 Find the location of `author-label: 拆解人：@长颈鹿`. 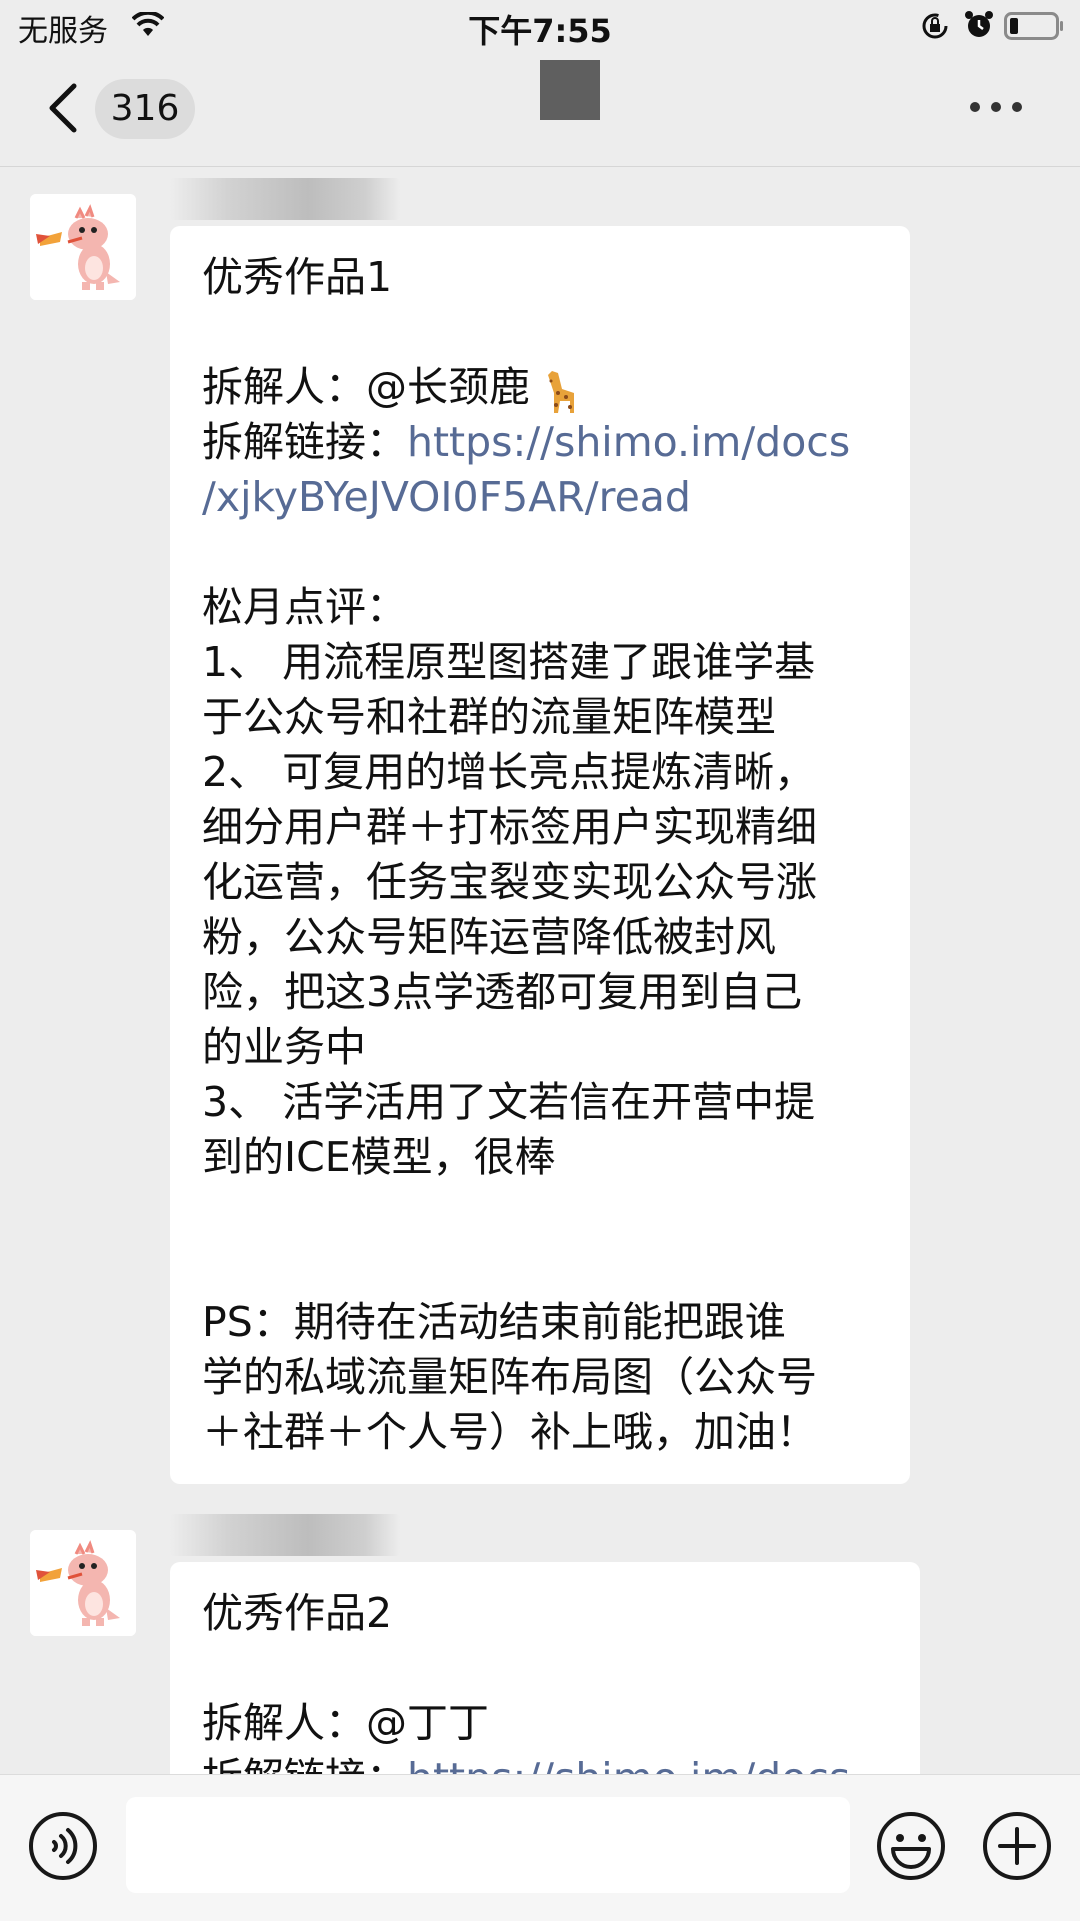

author-label: 拆解人：@长颈鹿 is located at coordinates (366, 387).